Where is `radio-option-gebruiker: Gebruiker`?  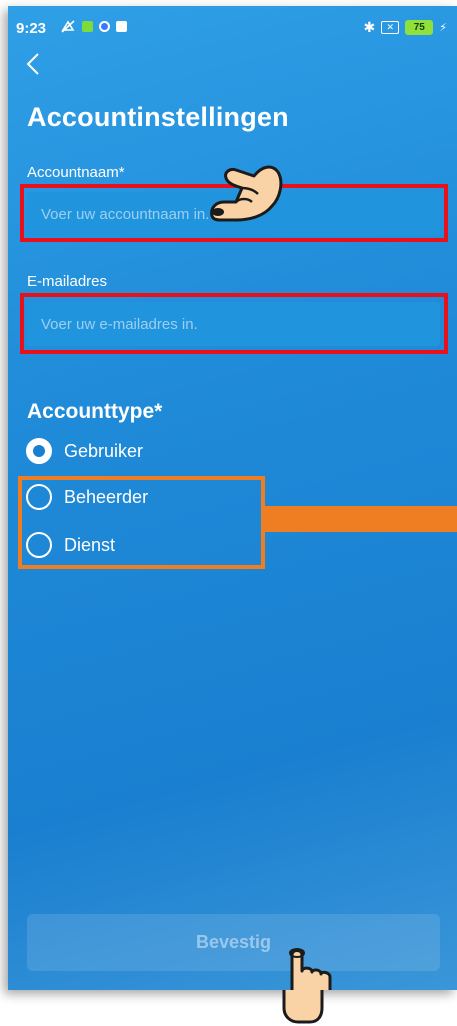 radio-option-gebruiker: Gebruiker is located at coordinates (84, 451).